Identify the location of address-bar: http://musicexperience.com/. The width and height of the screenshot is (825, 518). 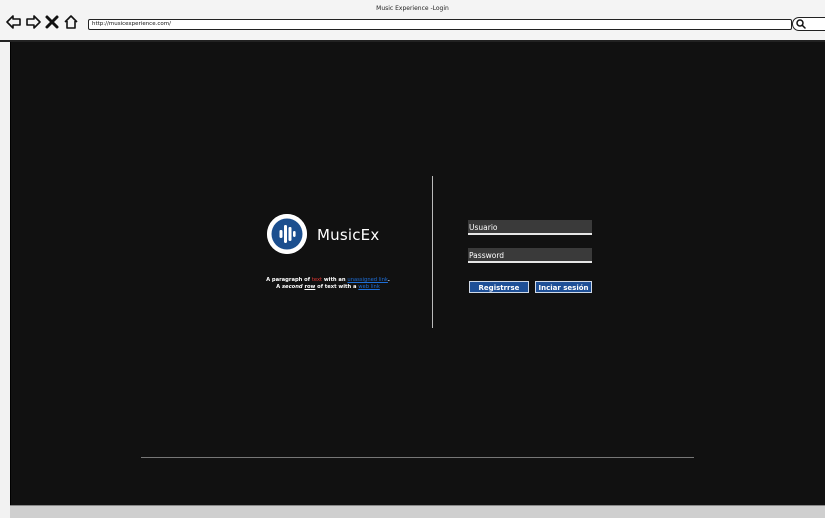
(440, 24).